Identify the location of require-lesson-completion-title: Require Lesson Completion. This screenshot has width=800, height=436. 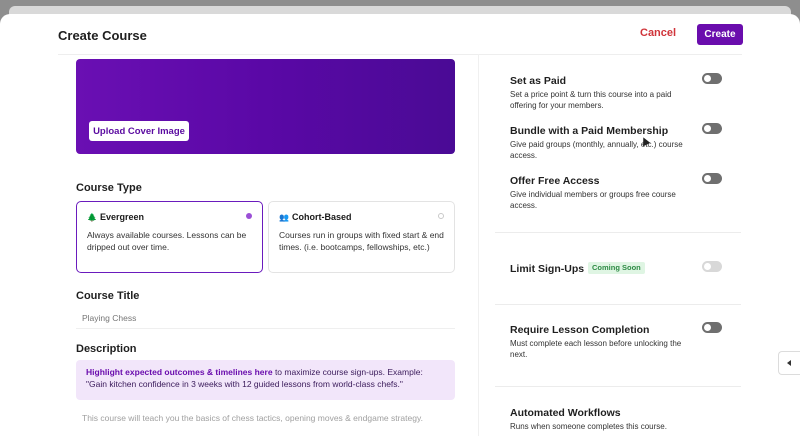
(580, 330).